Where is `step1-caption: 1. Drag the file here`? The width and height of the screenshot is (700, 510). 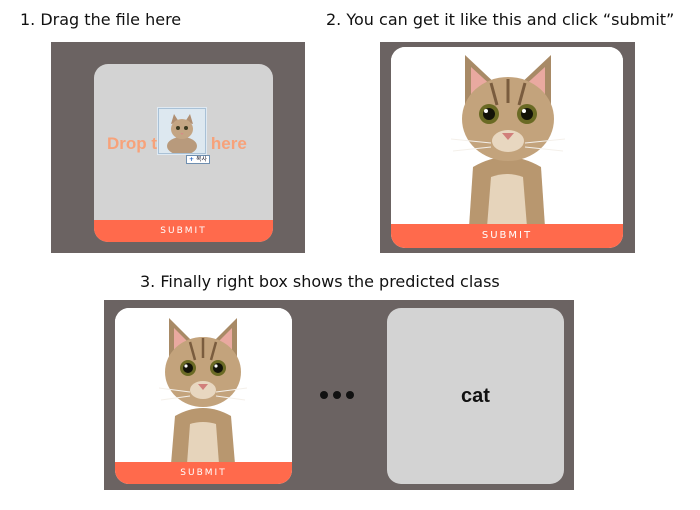 step1-caption: 1. Drag the file here is located at coordinates (101, 19).